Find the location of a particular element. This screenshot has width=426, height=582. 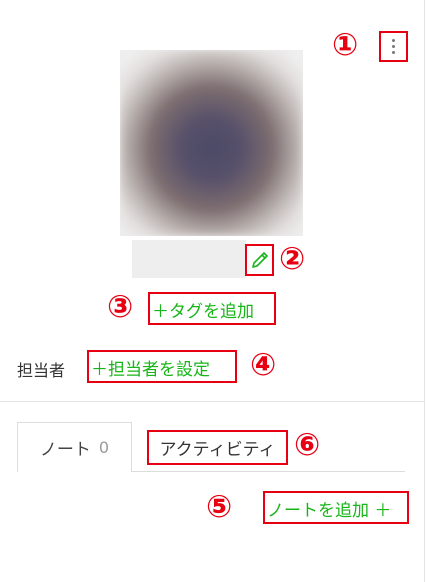

contact-name-blurred is located at coordinates (189, 259).